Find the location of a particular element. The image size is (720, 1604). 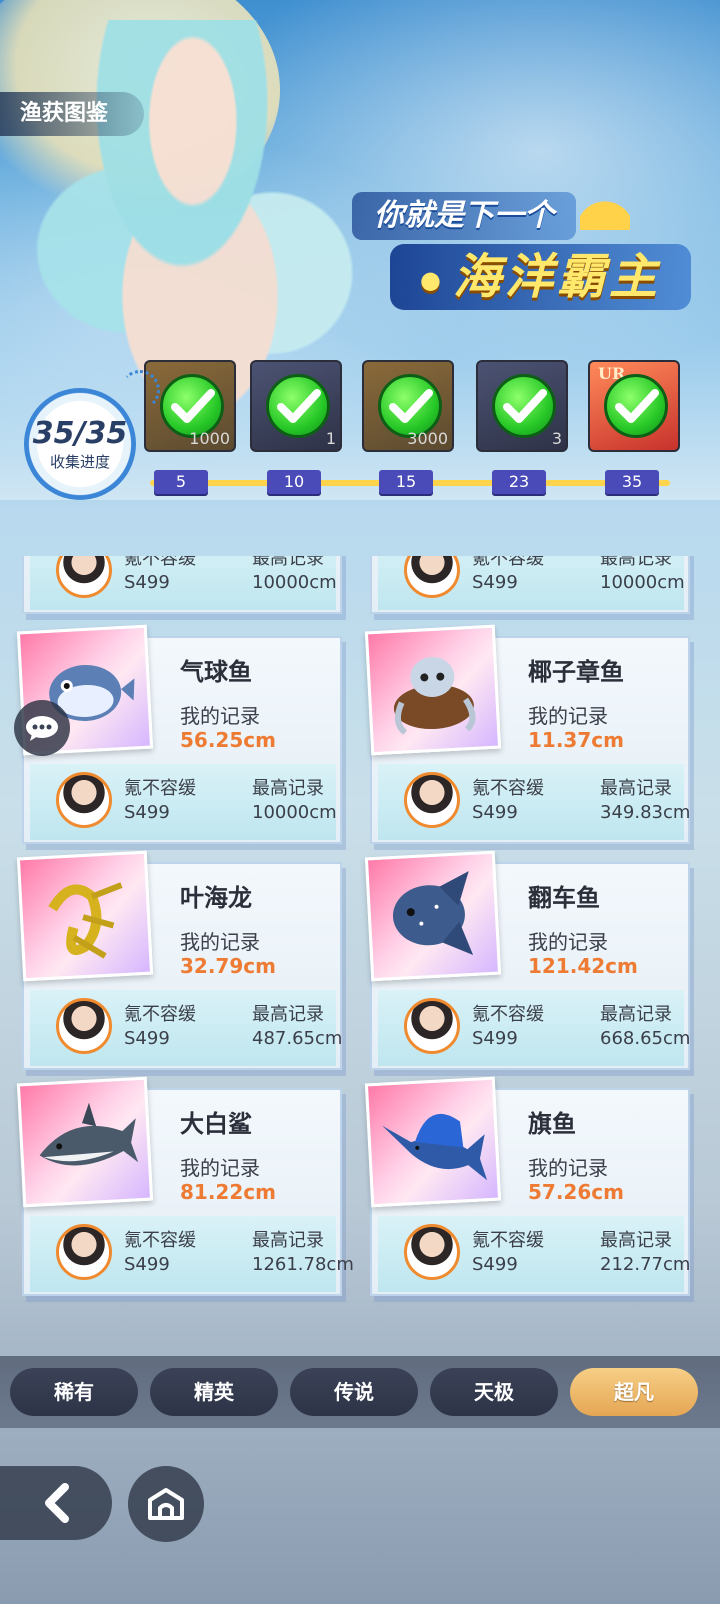

best-record-value: 1261.78cm is located at coordinates (303, 1264).